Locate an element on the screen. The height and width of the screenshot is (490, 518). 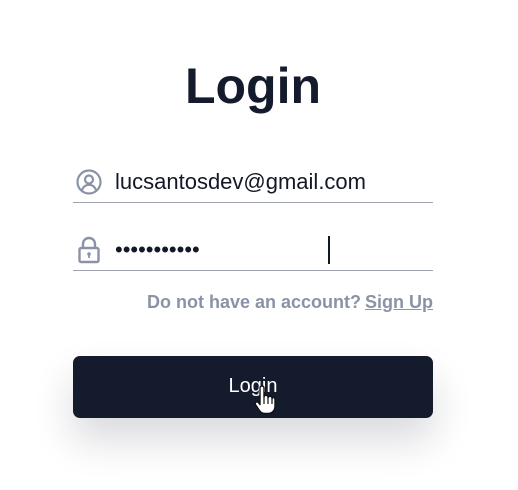
signup-link: Sign Up is located at coordinates (399, 302).